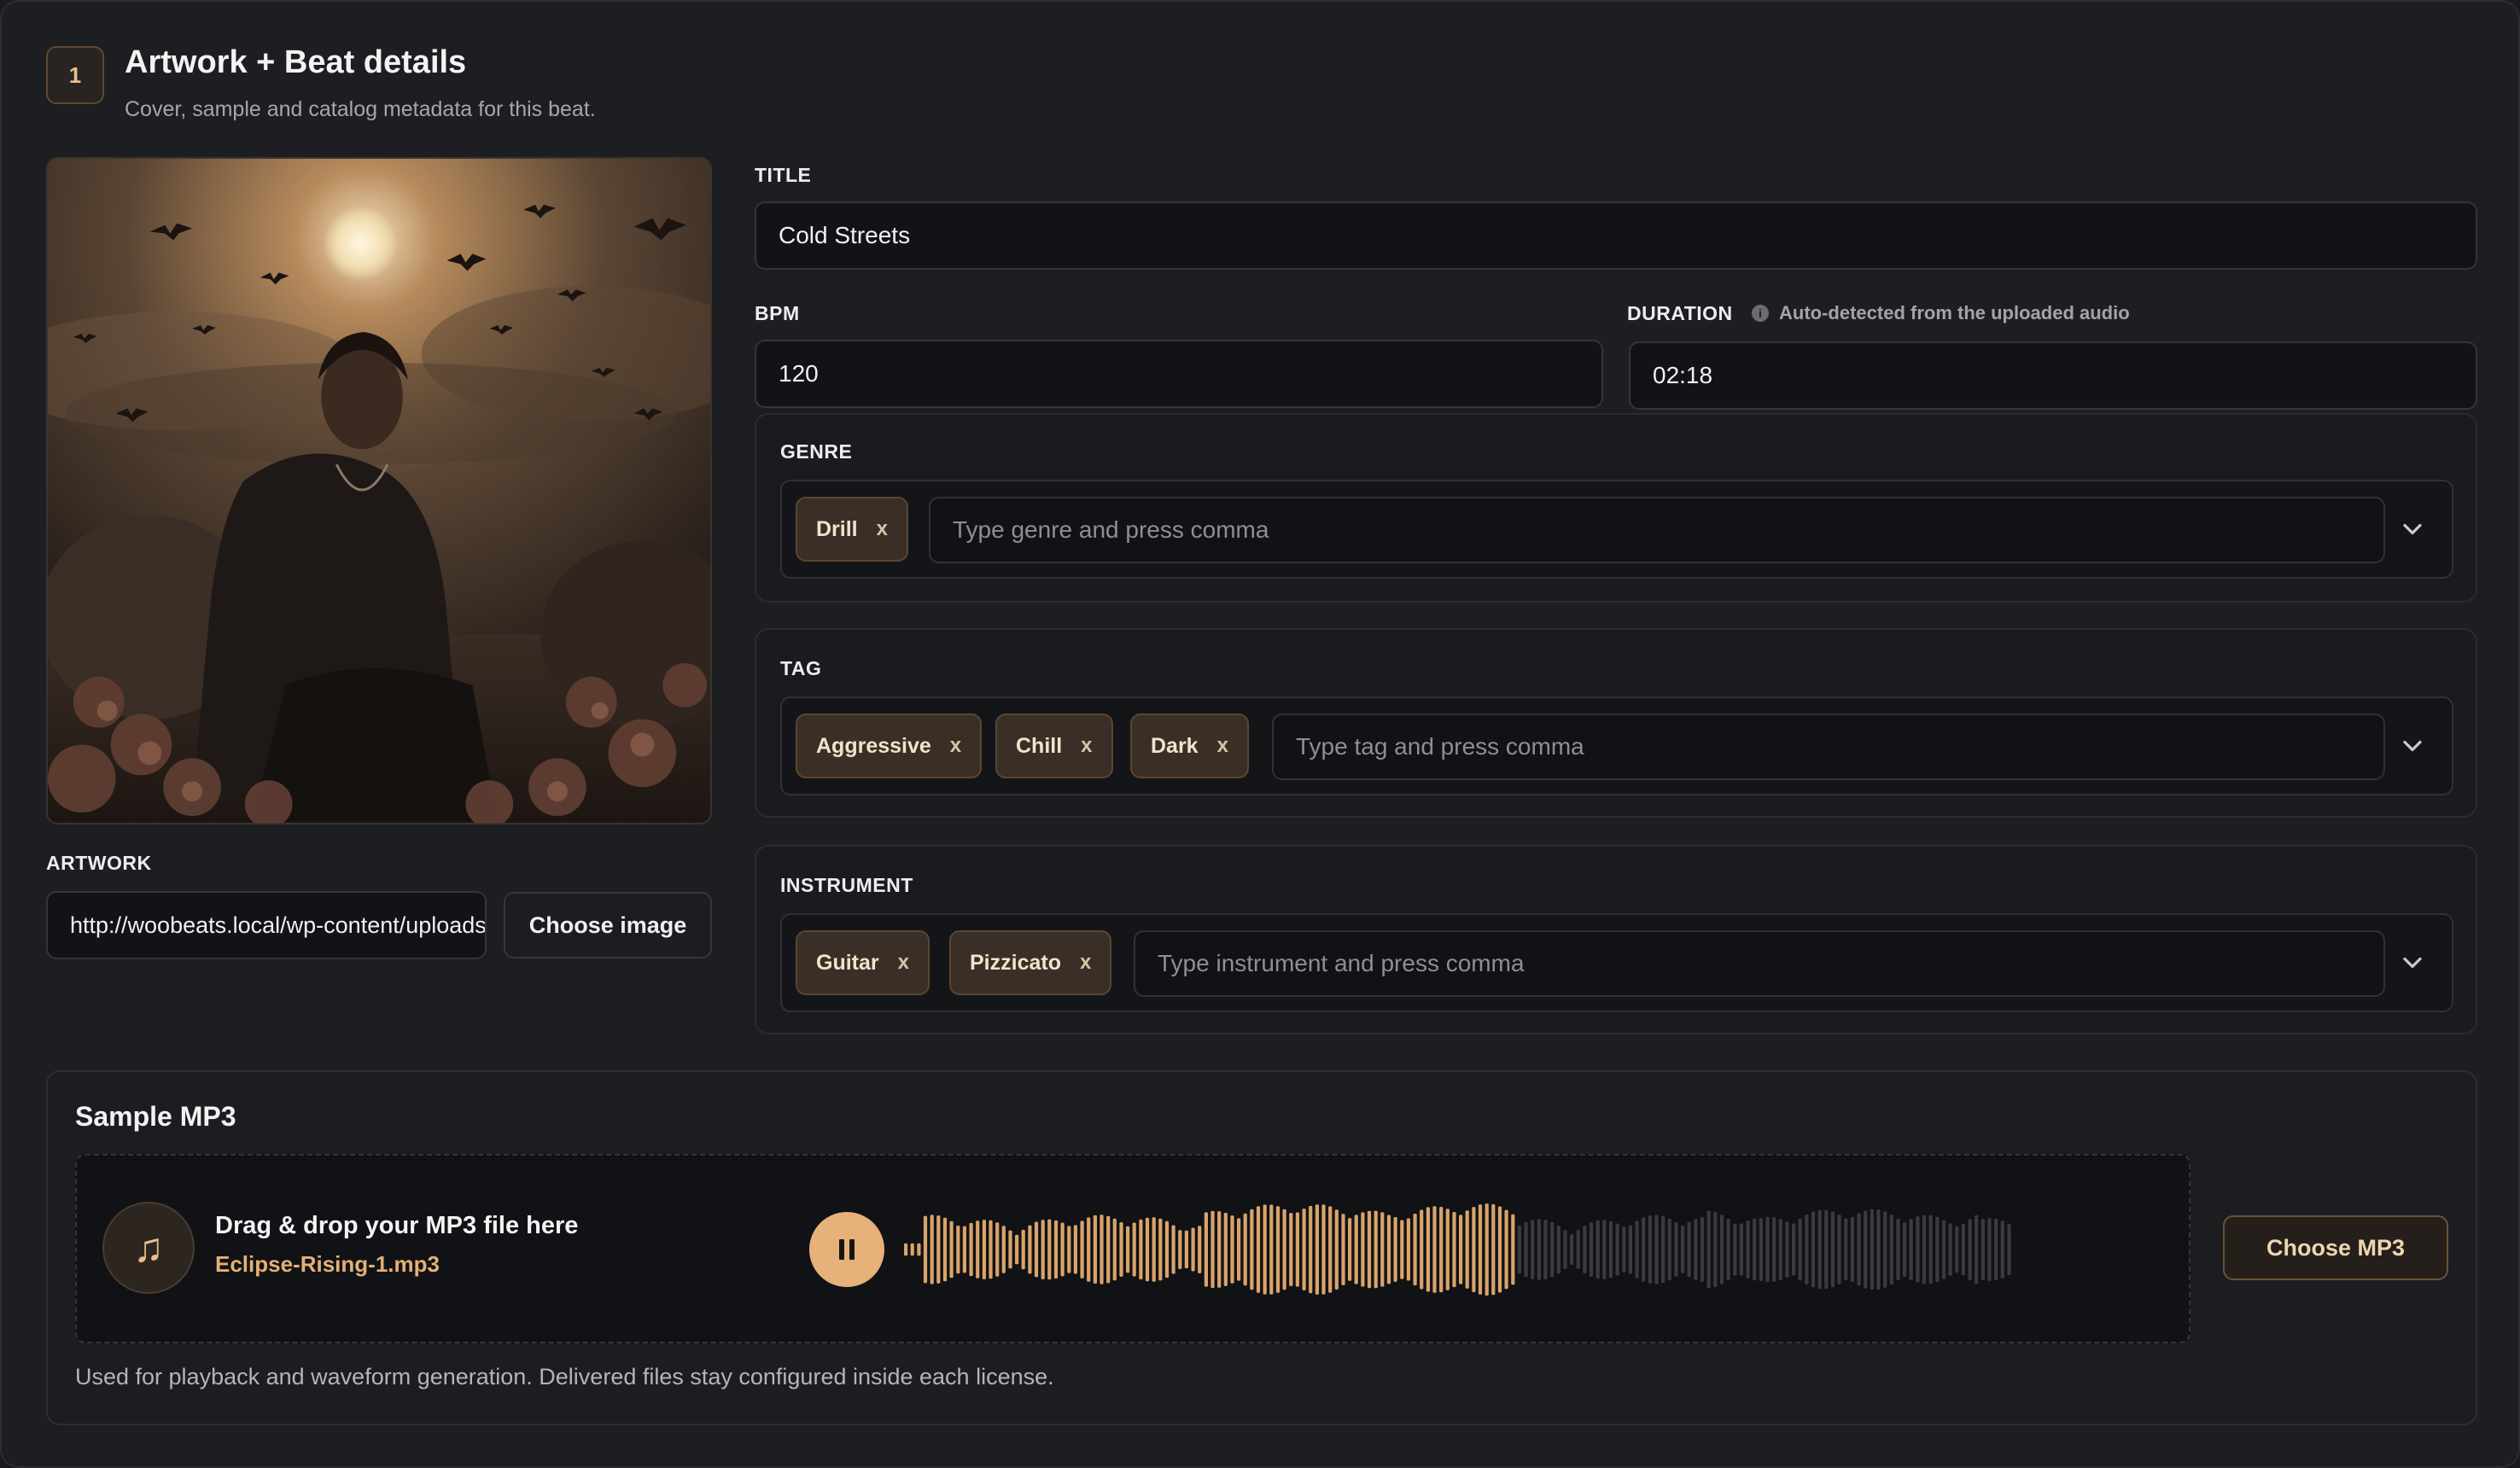  What do you see at coordinates (379, 490) in the screenshot?
I see `artwork-preview` at bounding box center [379, 490].